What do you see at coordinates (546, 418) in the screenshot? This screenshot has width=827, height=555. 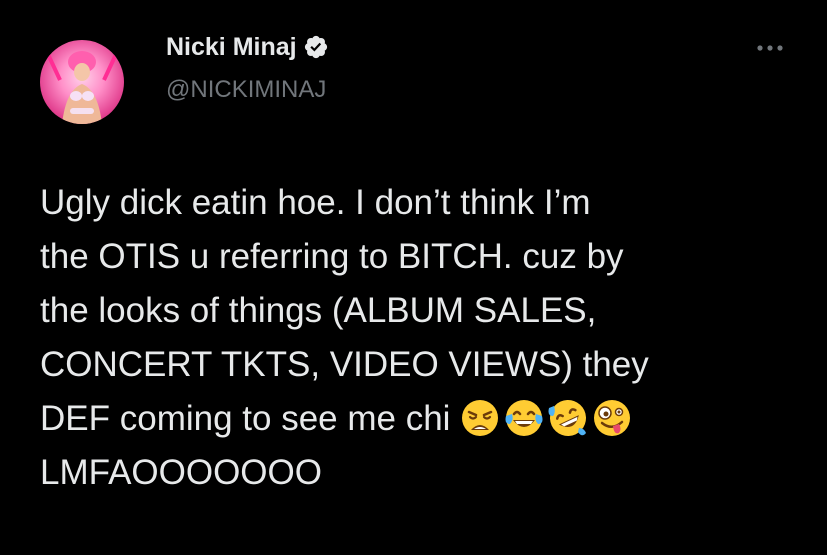 I see `emoji-group` at bounding box center [546, 418].